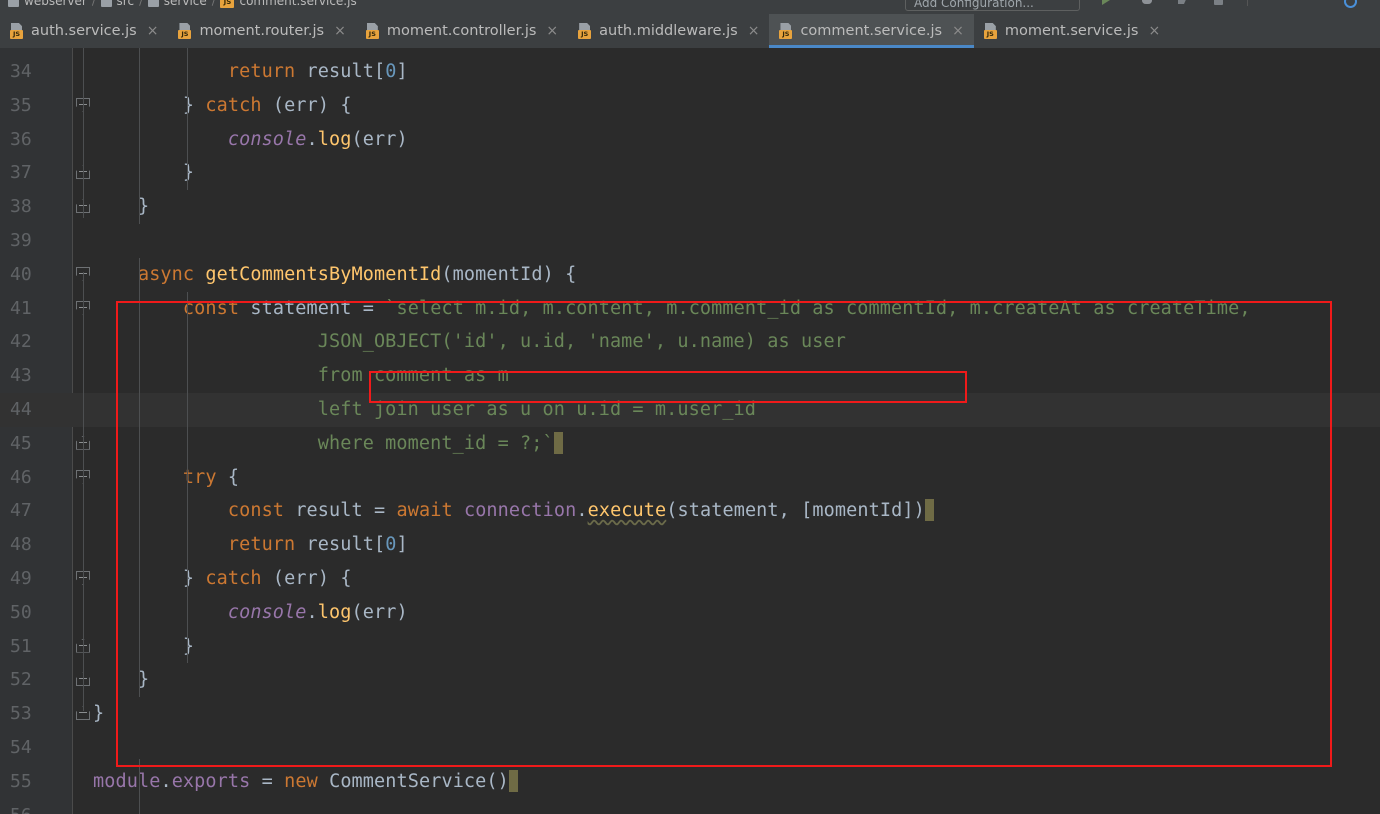 Image resolution: width=1380 pixels, height=814 pixels. Describe the element at coordinates (21, 139) in the screenshot. I see `line-number: 36` at that location.